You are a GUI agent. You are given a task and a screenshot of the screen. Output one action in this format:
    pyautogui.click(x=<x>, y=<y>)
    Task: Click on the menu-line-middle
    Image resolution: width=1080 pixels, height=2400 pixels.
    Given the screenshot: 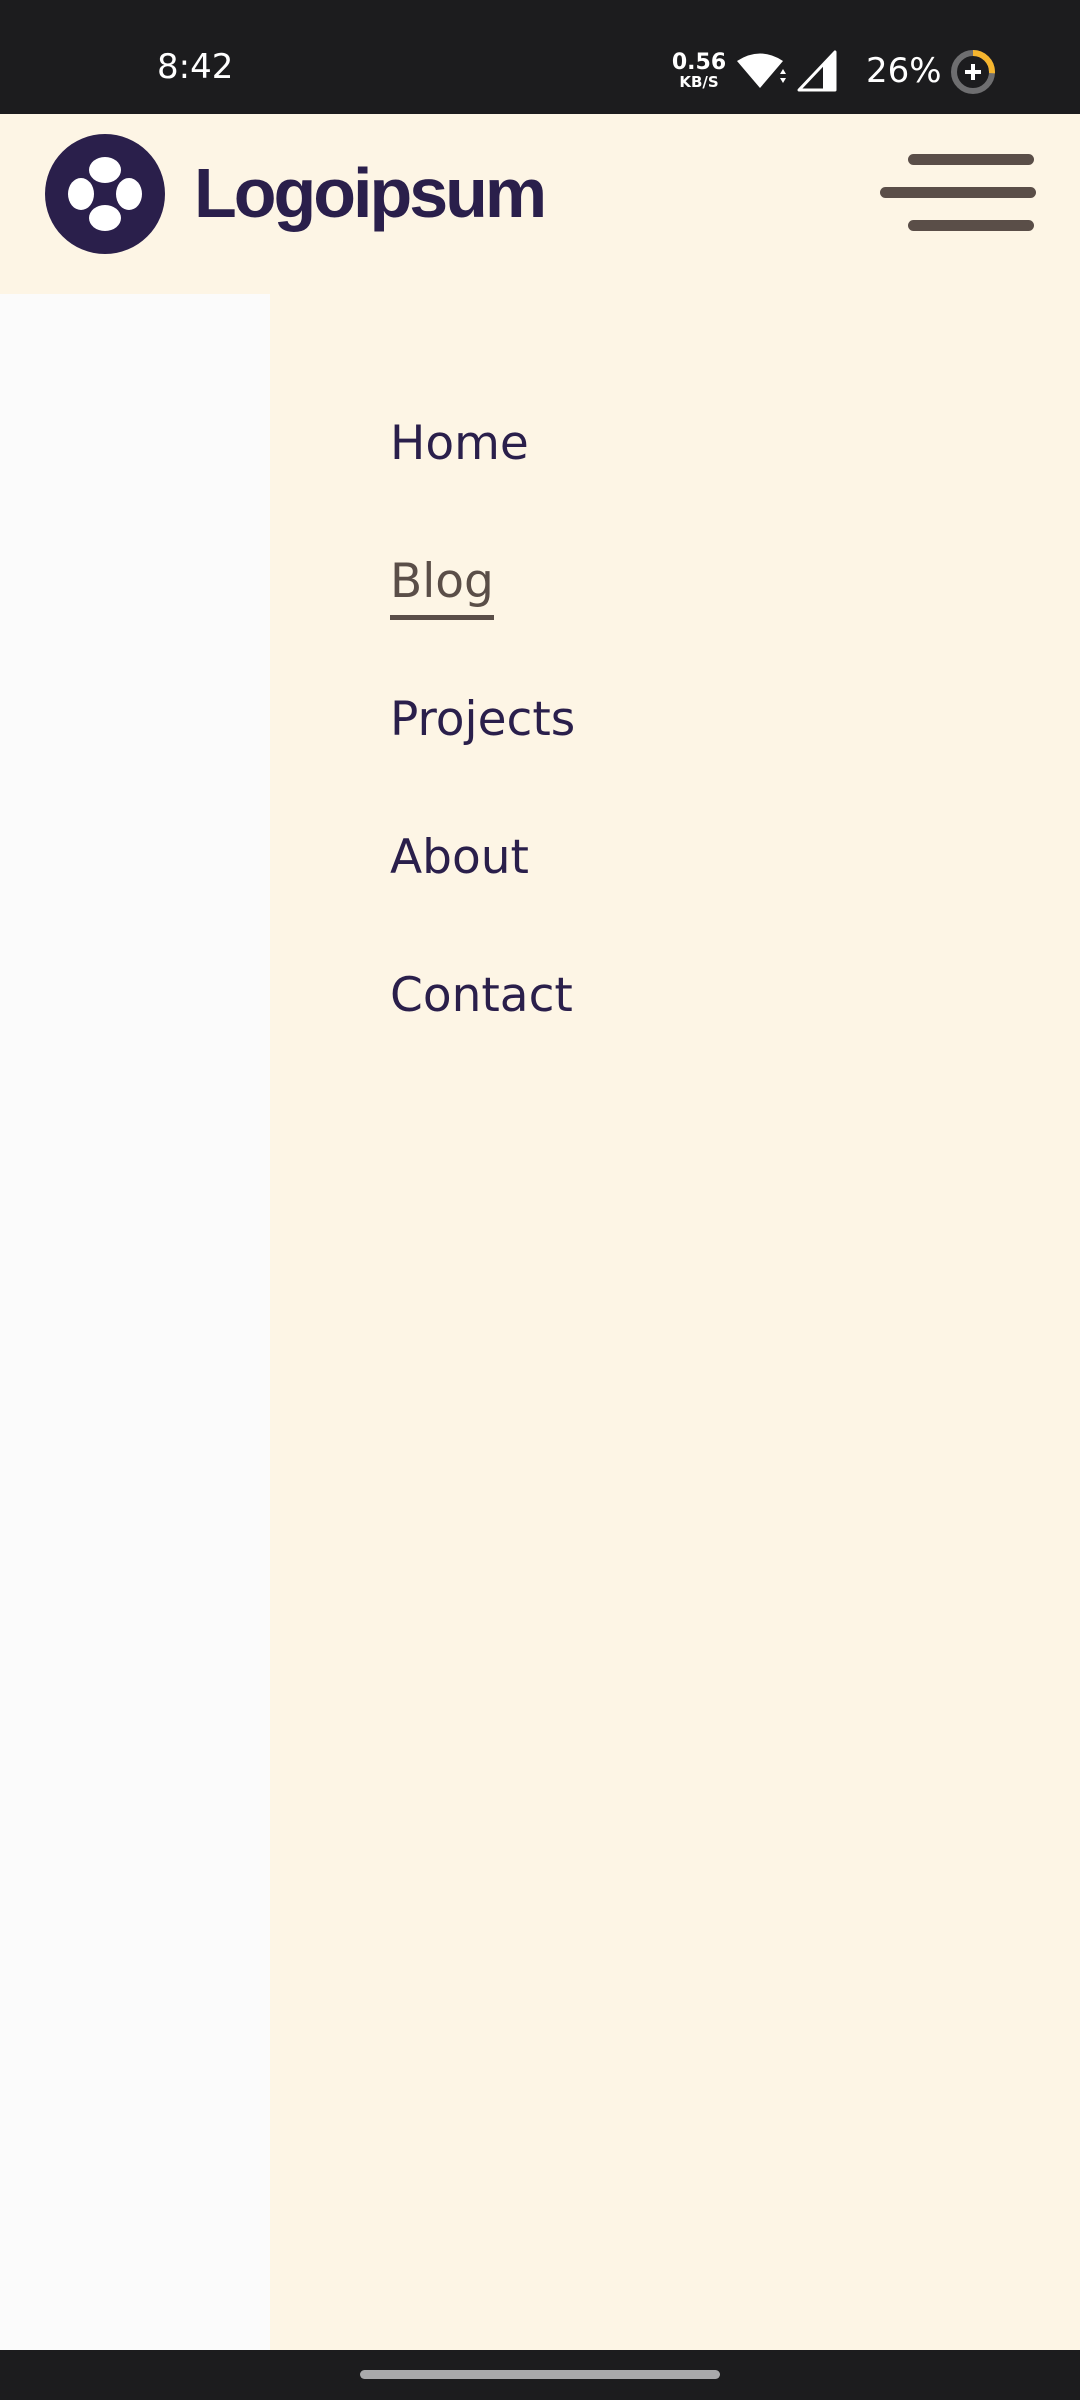 What is the action you would take?
    pyautogui.click(x=958, y=192)
    